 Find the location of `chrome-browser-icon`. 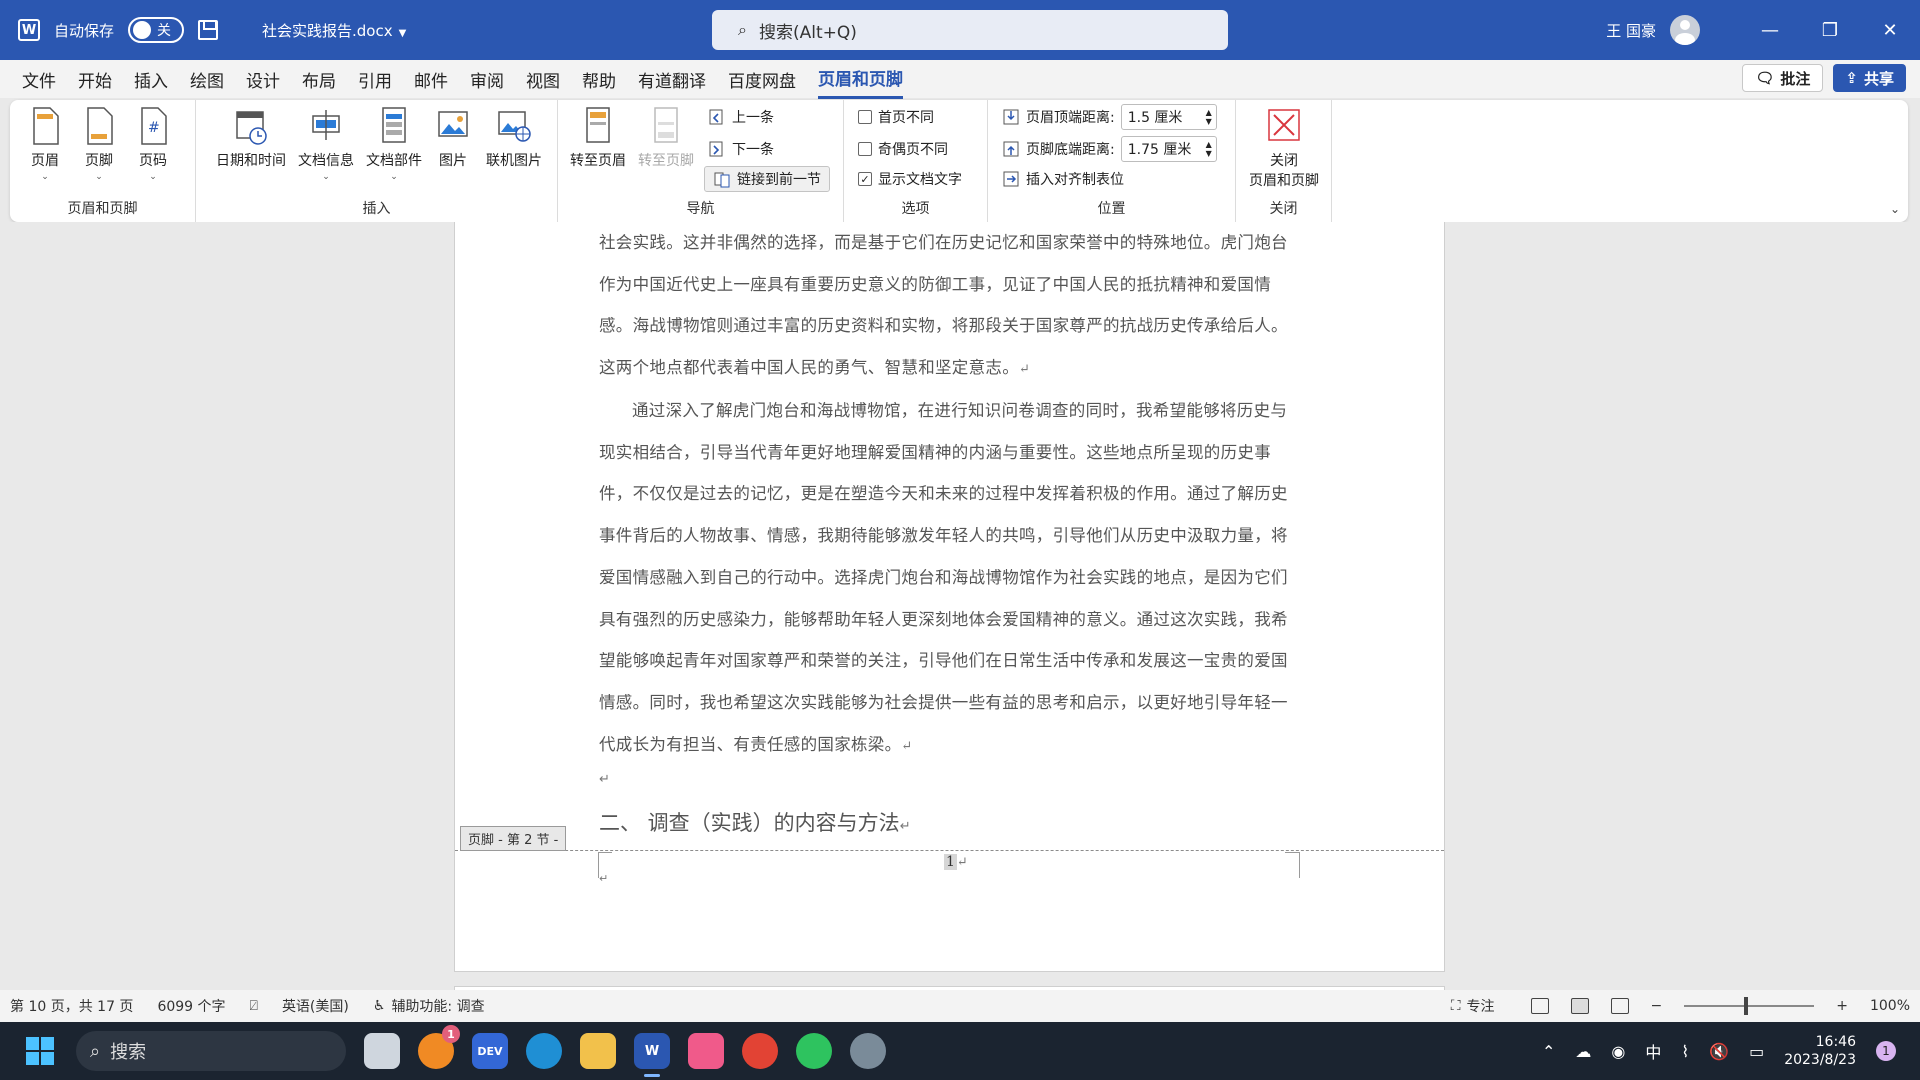

chrome-browser-icon is located at coordinates (760, 1051).